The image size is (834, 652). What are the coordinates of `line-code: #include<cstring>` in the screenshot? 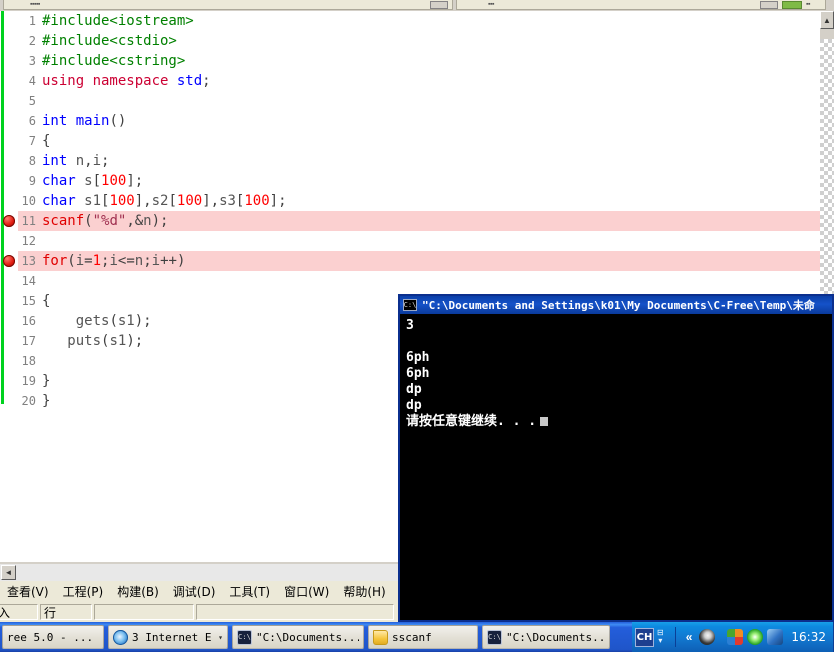 It's located at (113, 61).